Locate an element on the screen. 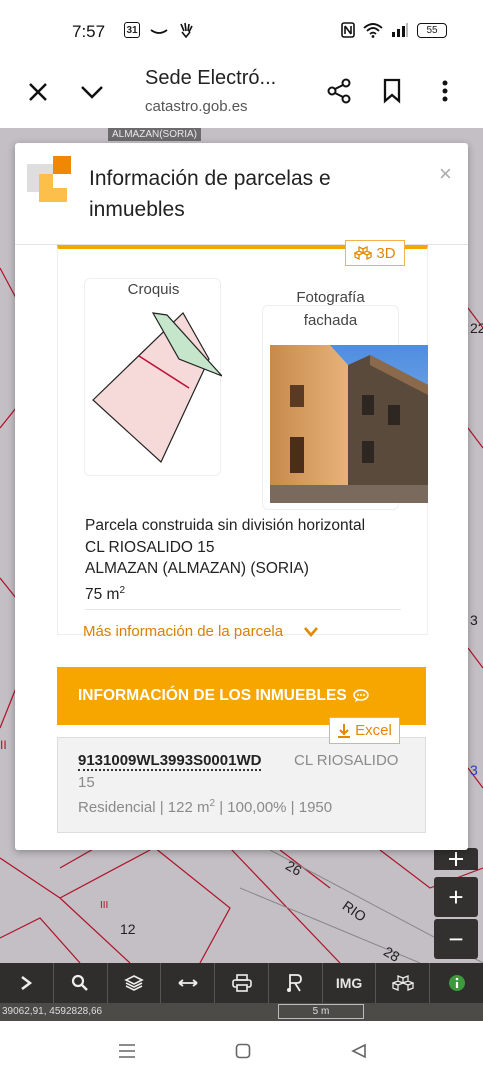  collapse-button is located at coordinates (92, 92).